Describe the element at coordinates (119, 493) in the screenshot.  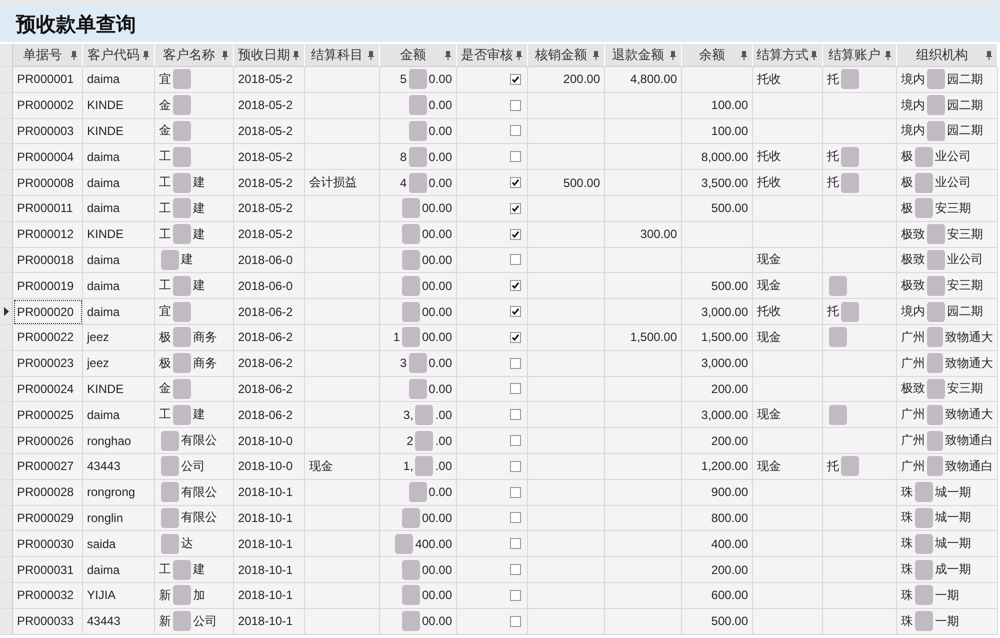
I see `customer-code-cell: rongrong` at that location.